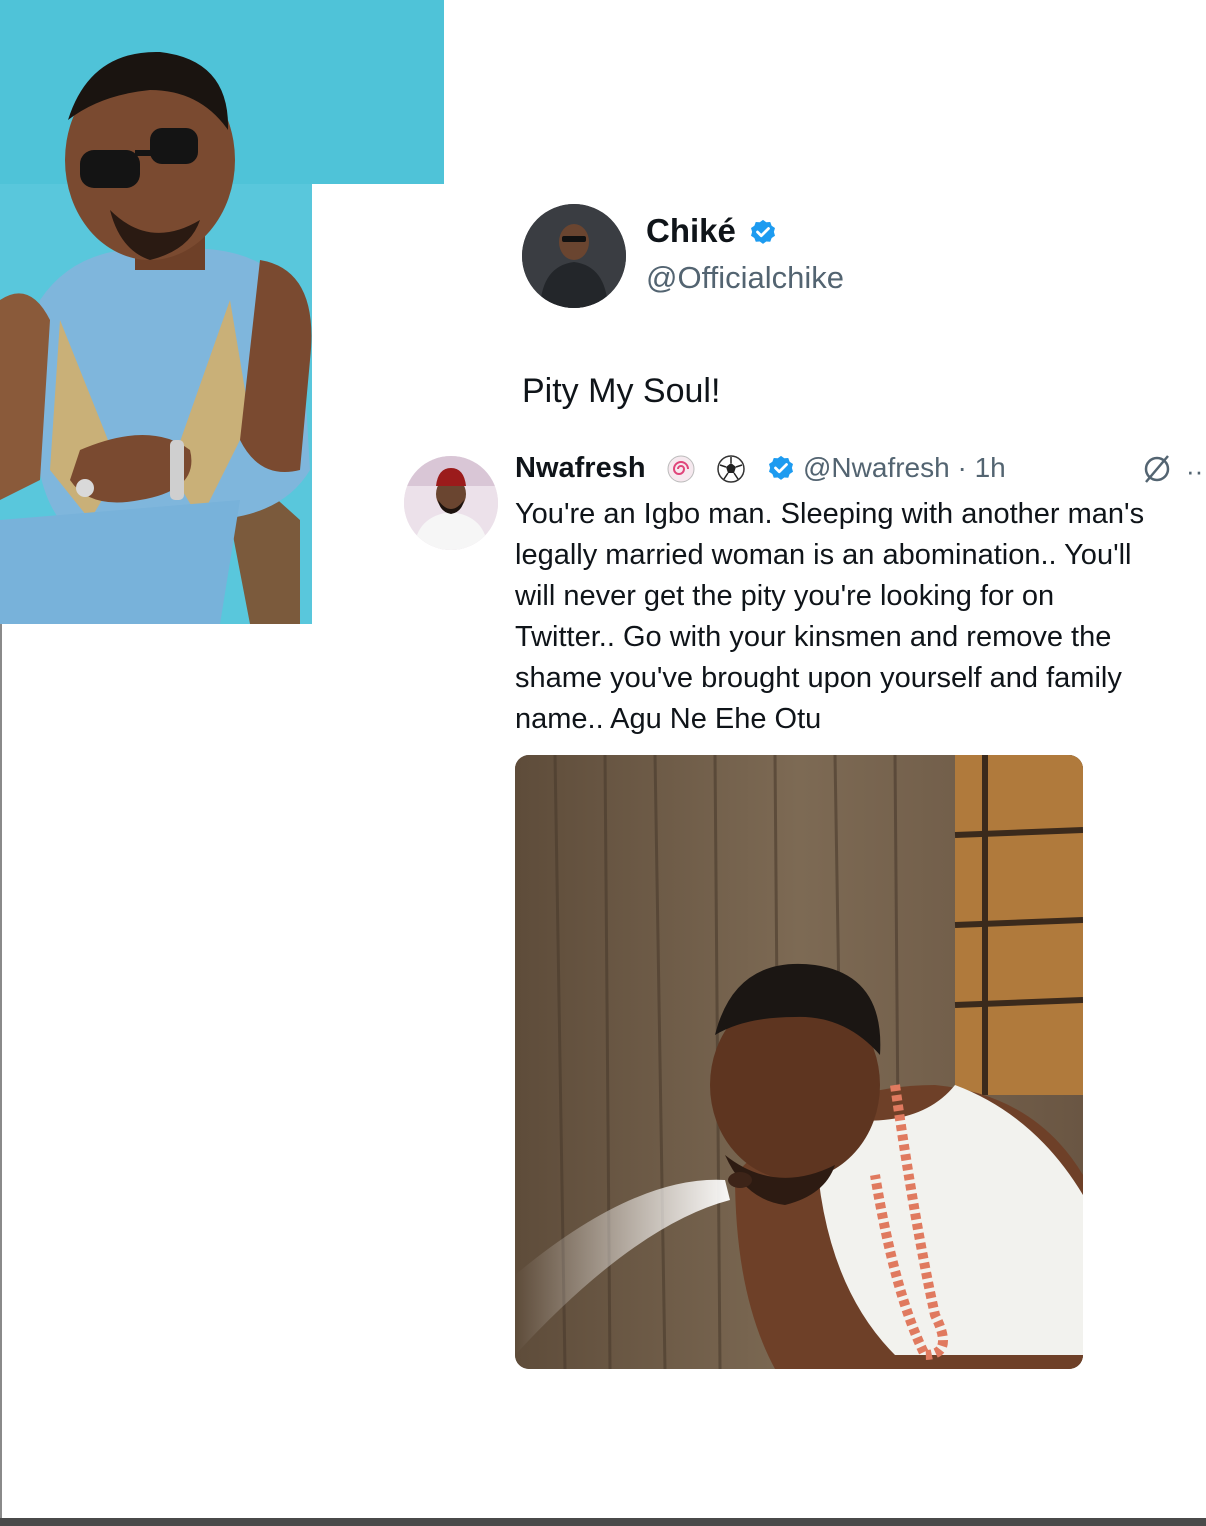  I want to click on reply-avatar, so click(451, 503).